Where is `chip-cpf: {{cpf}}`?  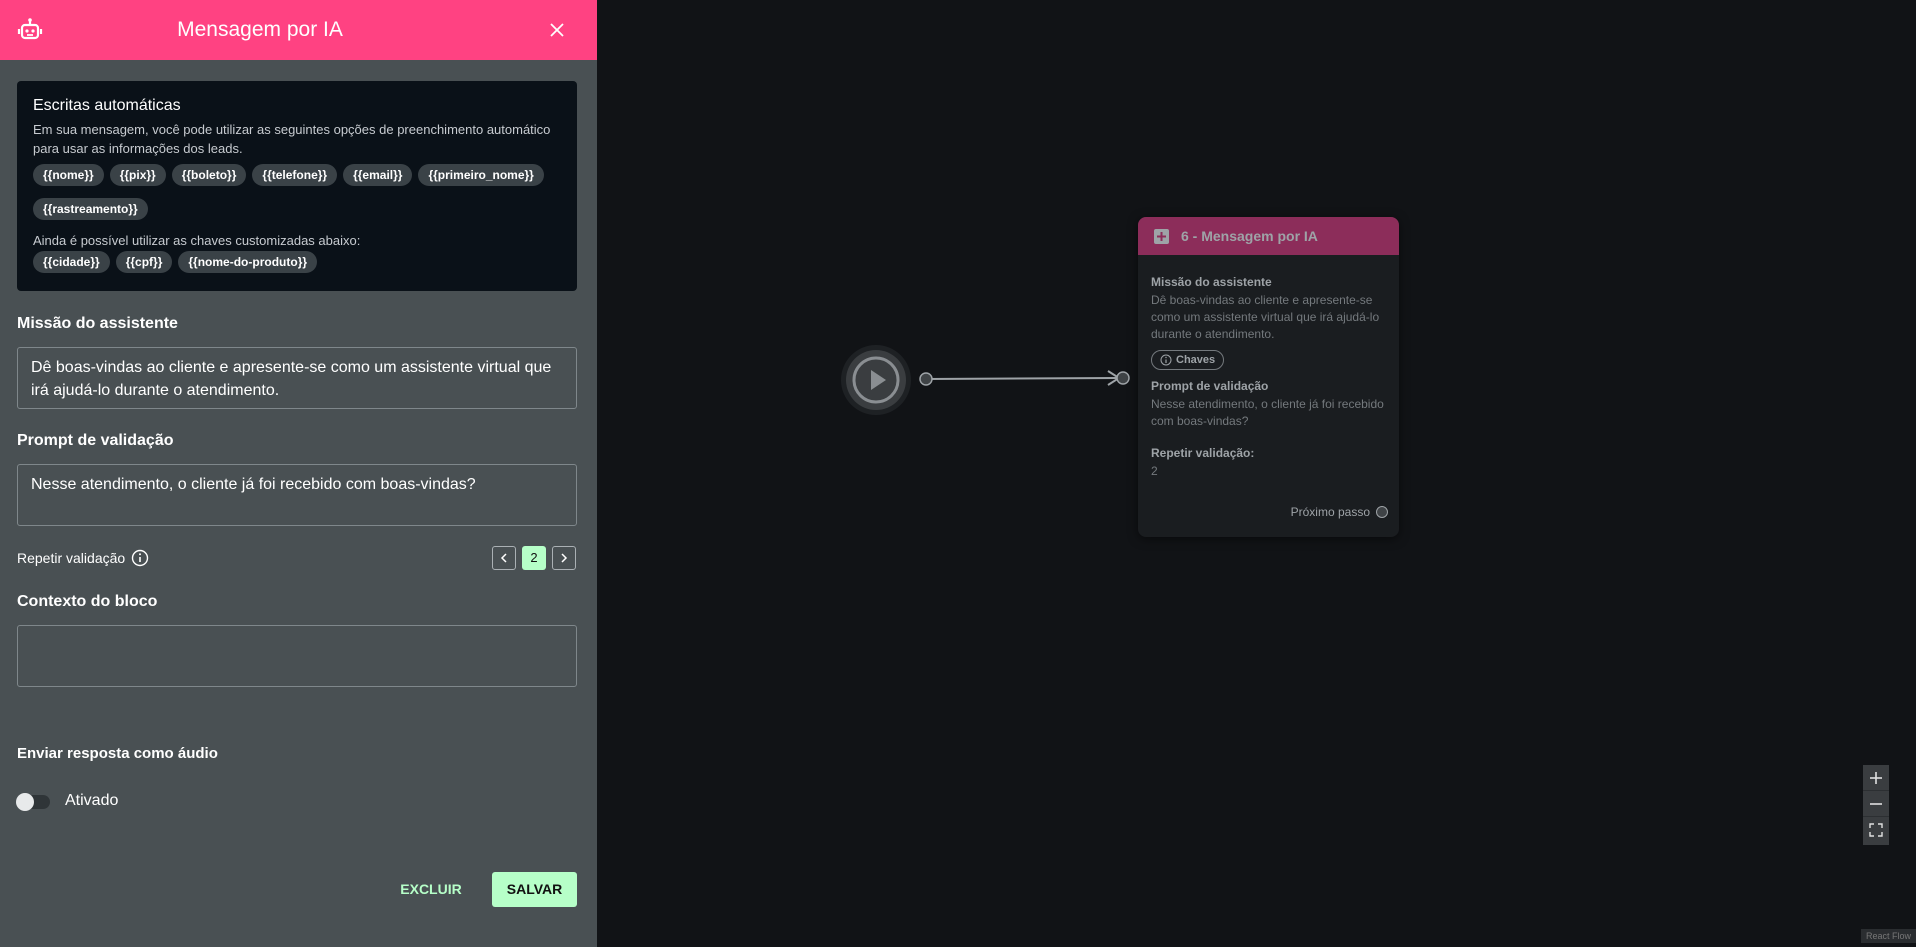 chip-cpf: {{cpf}} is located at coordinates (144, 262).